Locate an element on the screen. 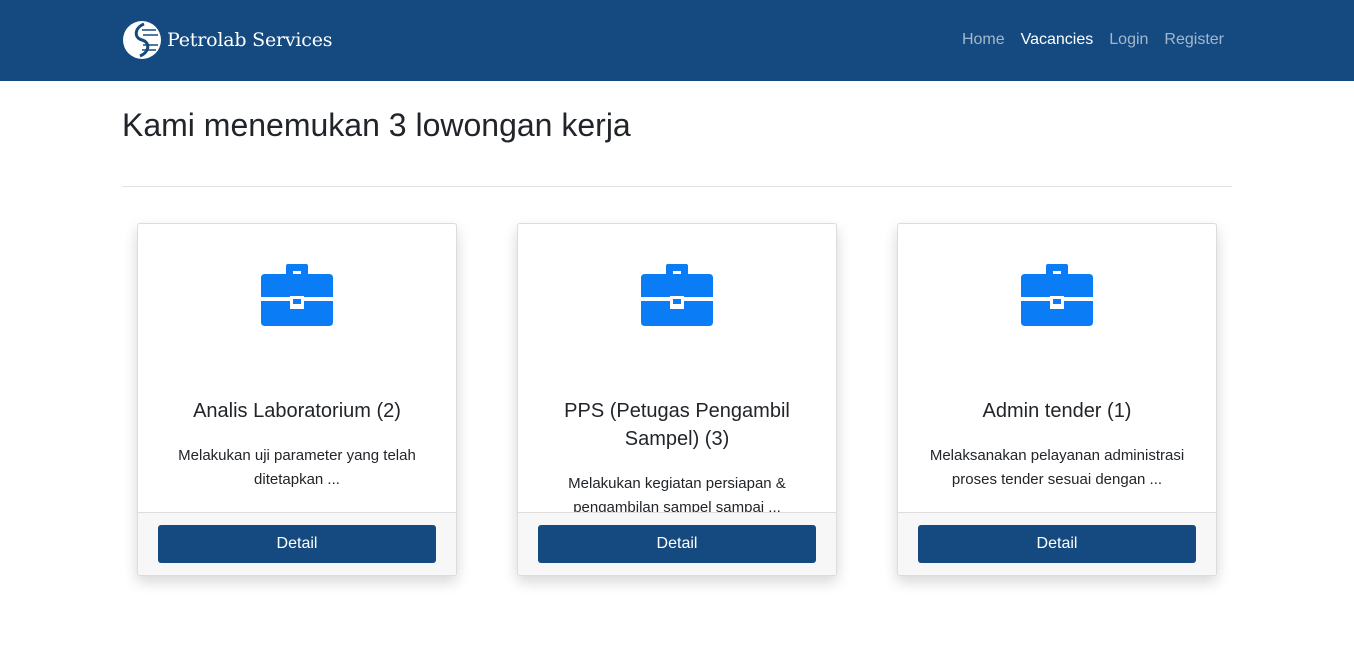  divider is located at coordinates (677, 186).